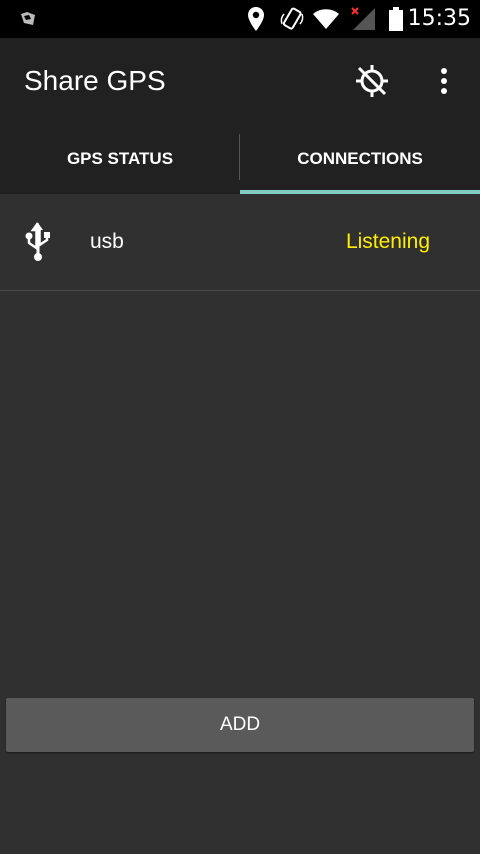  What do you see at coordinates (439, 18) in the screenshot?
I see `status-time: 15:35` at bounding box center [439, 18].